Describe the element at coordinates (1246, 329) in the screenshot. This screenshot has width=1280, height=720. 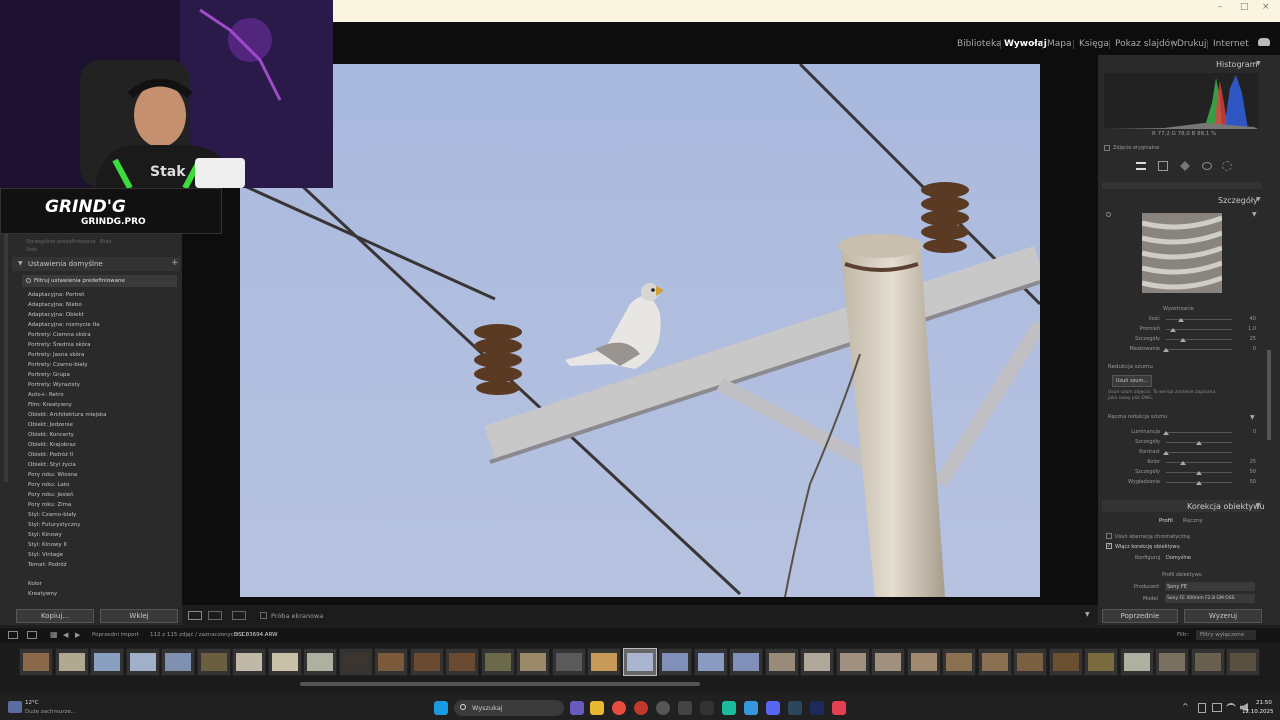
I see `slider-value: 1,0` at that location.